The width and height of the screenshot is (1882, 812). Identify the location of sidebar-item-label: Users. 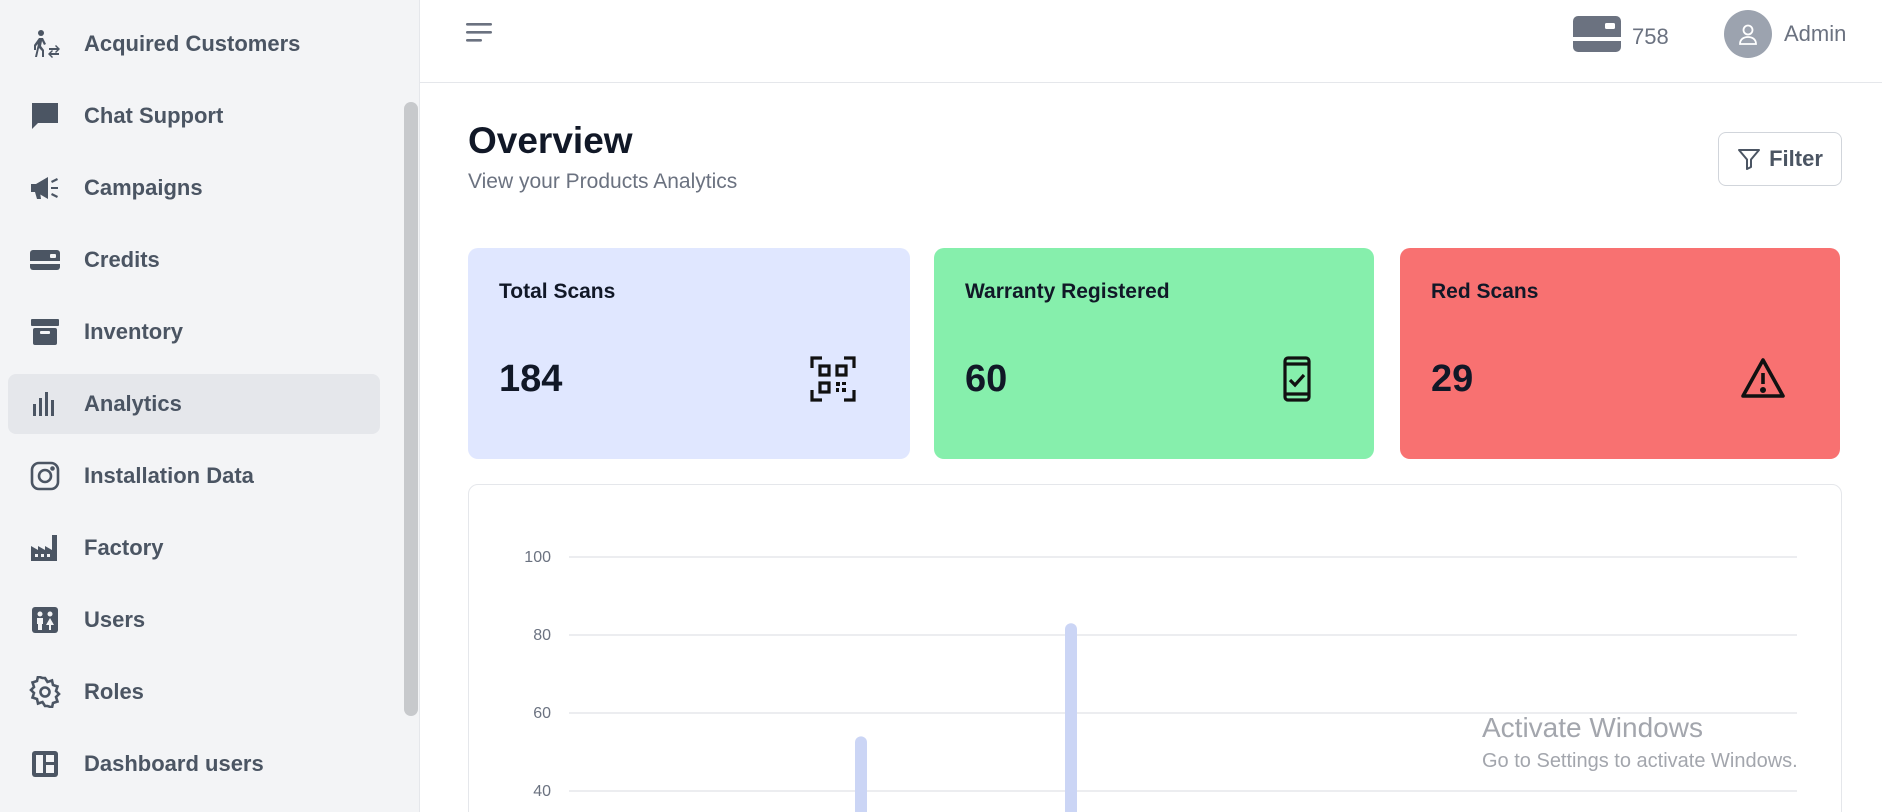
(115, 619).